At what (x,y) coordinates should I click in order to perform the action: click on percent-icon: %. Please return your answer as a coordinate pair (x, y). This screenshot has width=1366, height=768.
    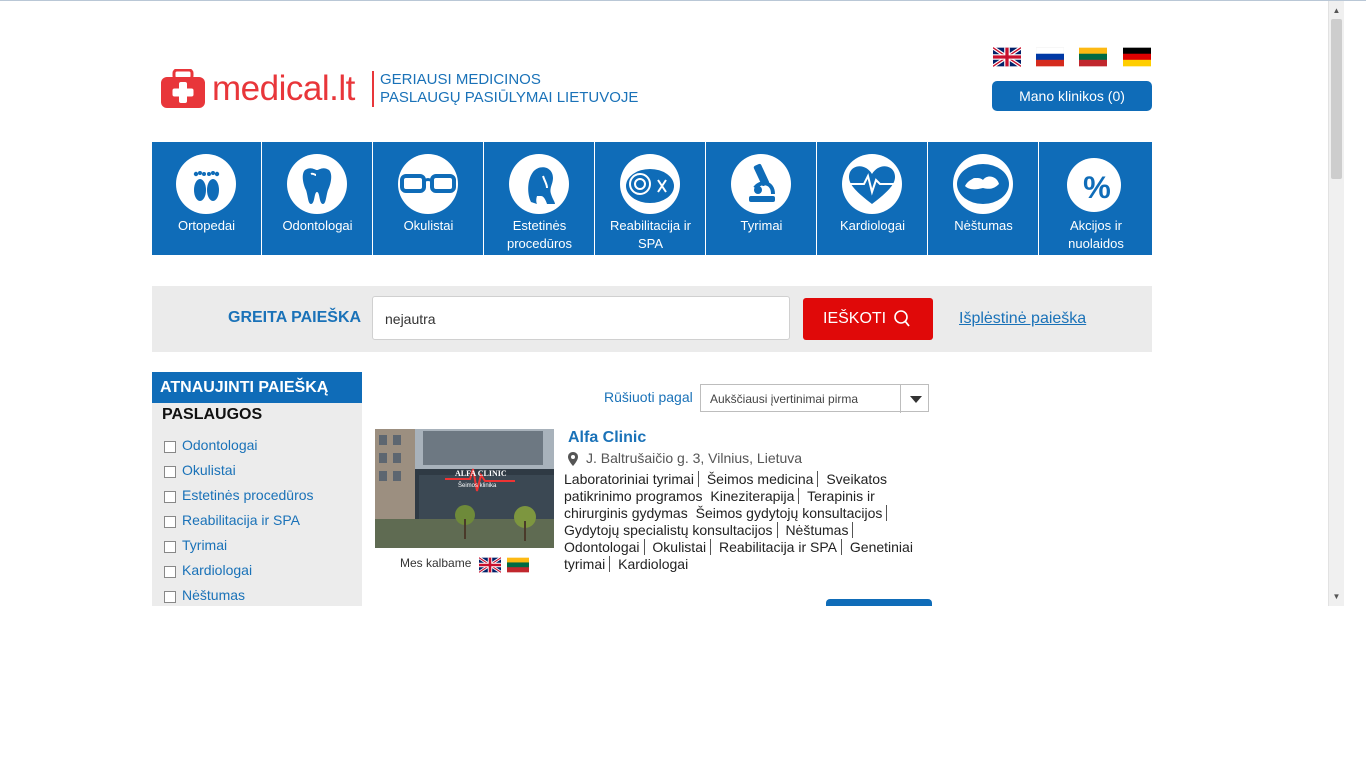
    Looking at the image, I should click on (1097, 187).